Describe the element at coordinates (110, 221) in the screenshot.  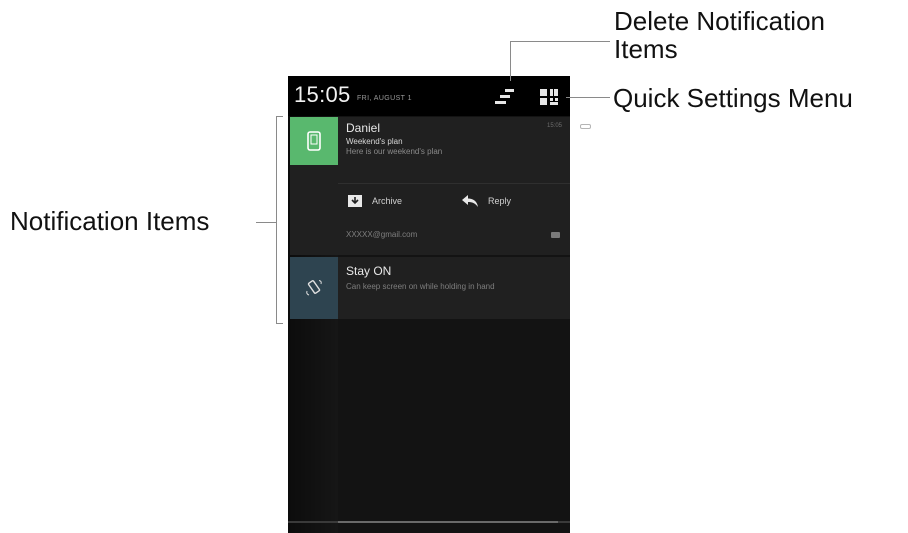
I see `callout-notification-items: Notification Items` at that location.